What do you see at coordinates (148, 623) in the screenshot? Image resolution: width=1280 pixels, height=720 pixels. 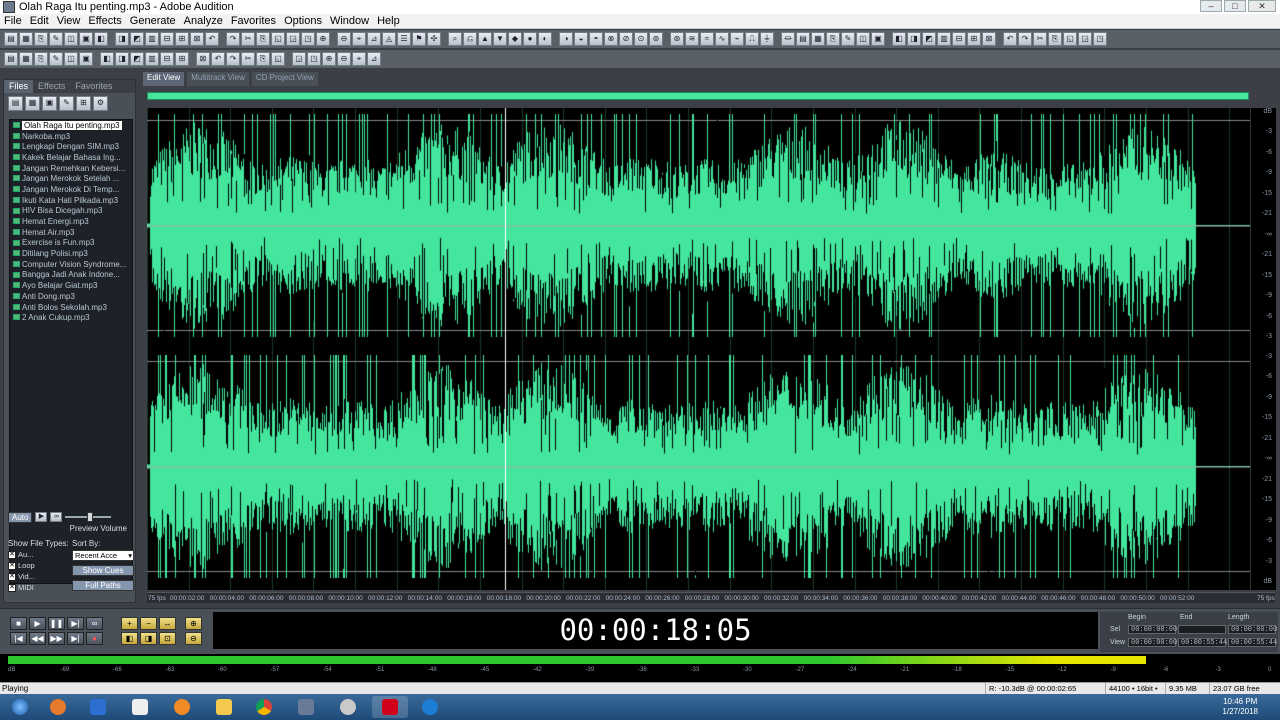 I see `zoom-out-horizontal-icon: −` at bounding box center [148, 623].